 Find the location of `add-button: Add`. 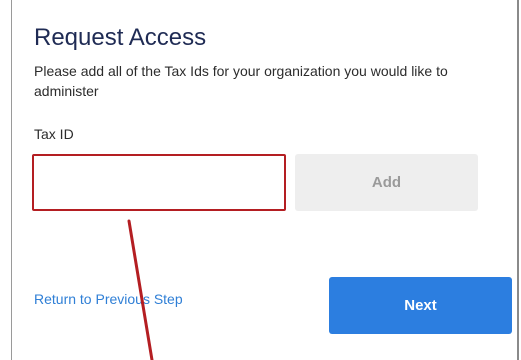

add-button: Add is located at coordinates (386, 182).